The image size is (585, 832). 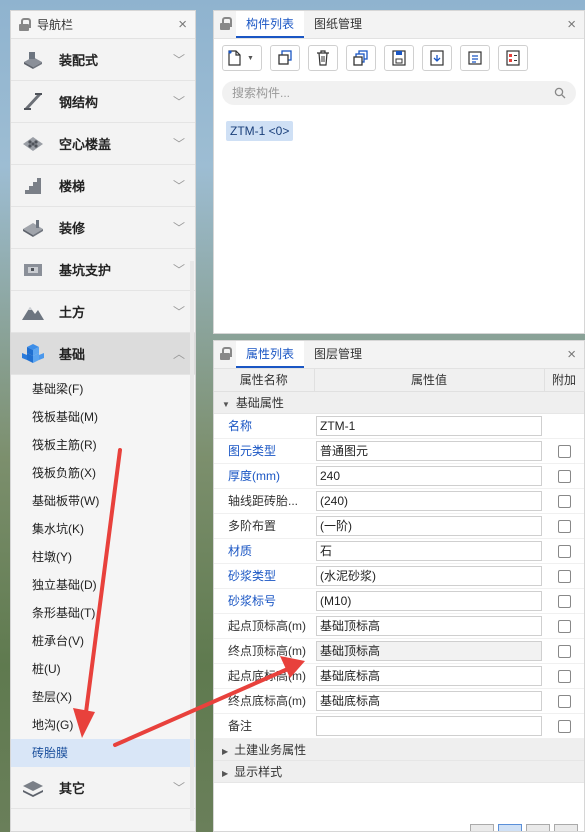 What do you see at coordinates (429, 550) in the screenshot?
I see `property-value-field: 石` at bounding box center [429, 550].